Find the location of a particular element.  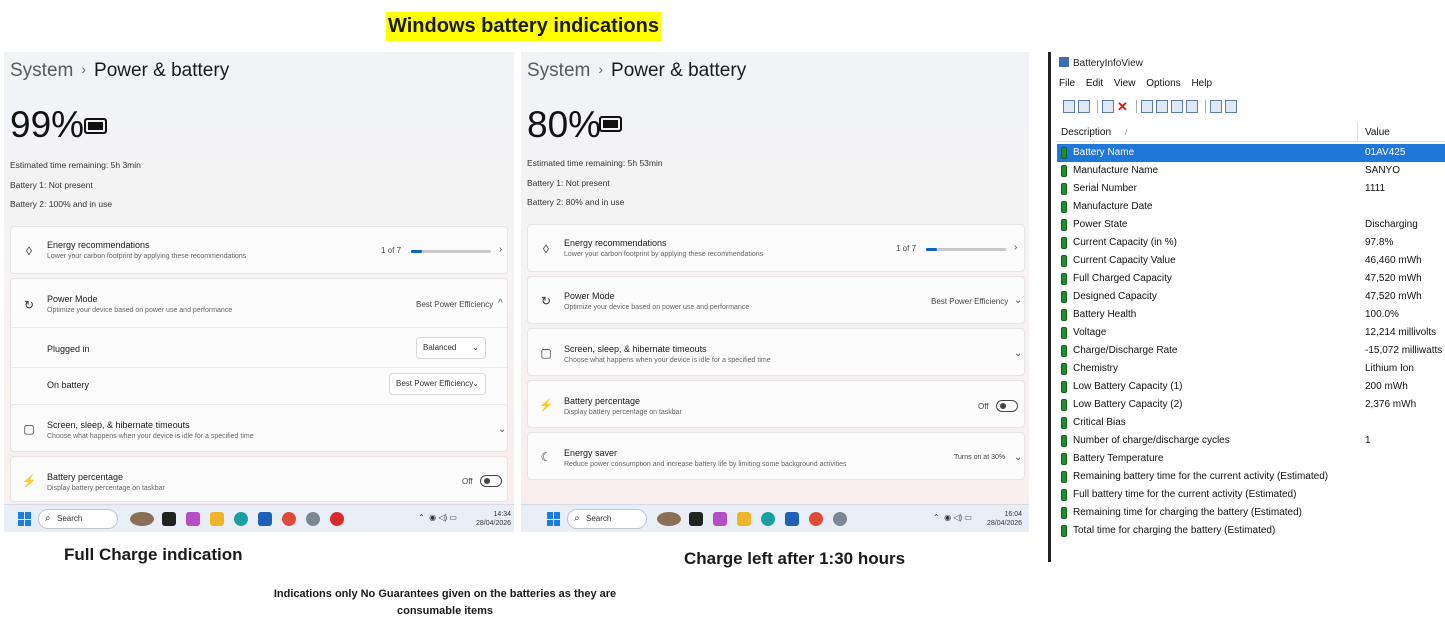

list-item: Current Capacity (in %) 97.8% is located at coordinates (1251, 243).